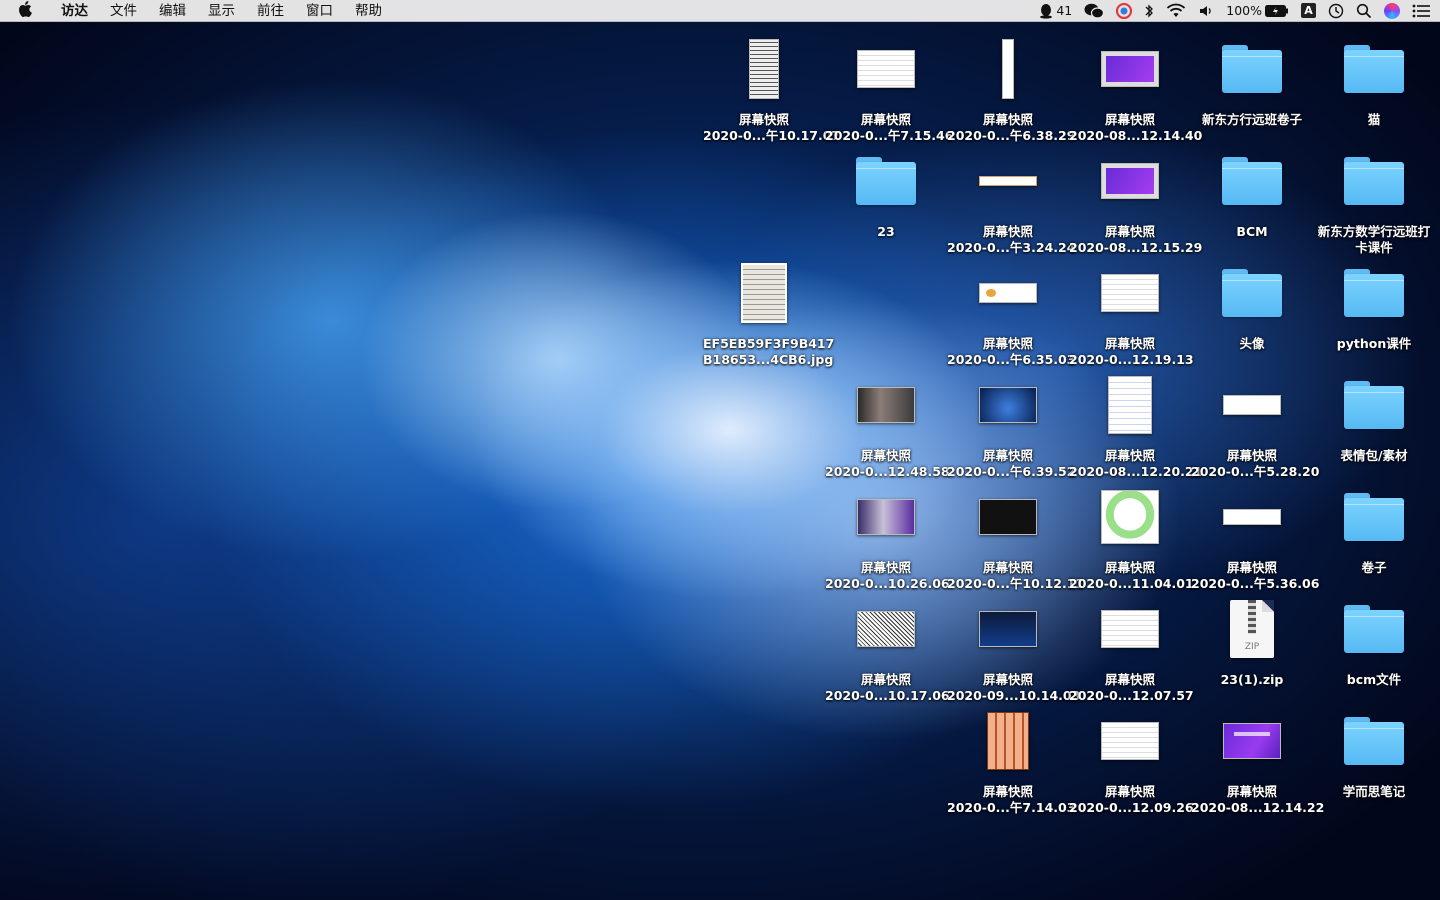 Image resolution: width=1440 pixels, height=900 pixels. I want to click on desktop-folder: 头像, so click(1252, 302).